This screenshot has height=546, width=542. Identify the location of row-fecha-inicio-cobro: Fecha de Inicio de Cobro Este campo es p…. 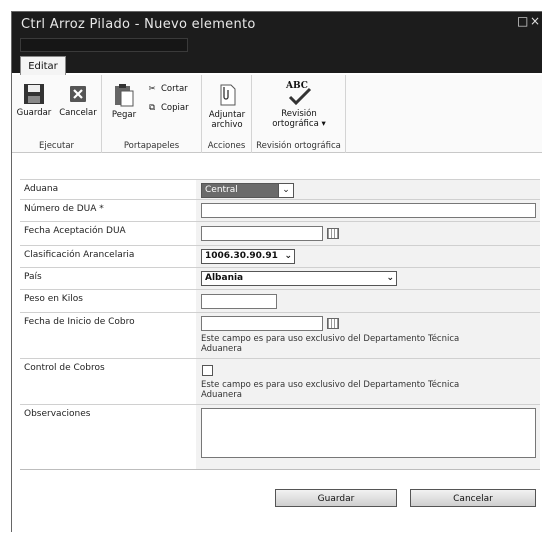
(280, 335).